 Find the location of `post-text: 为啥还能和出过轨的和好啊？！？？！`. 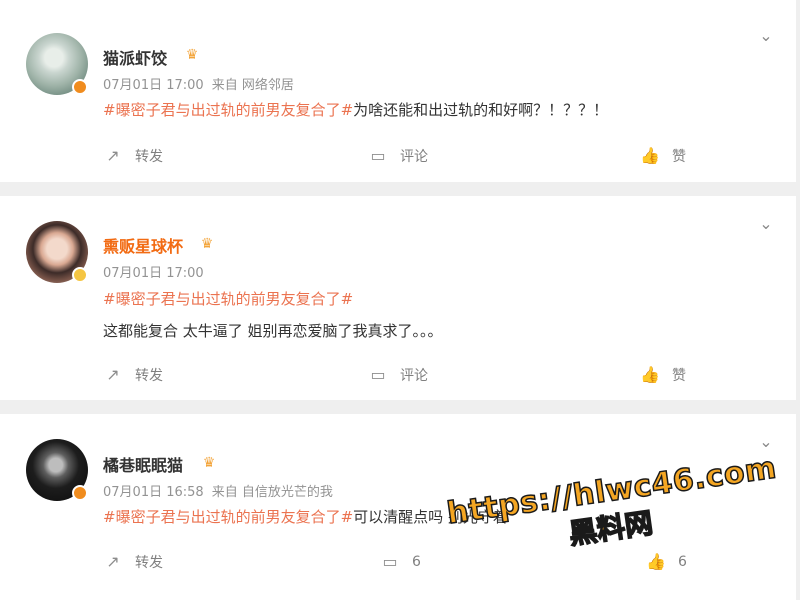

post-text: 为啥还能和出过轨的和好啊？！？？！ is located at coordinates (481, 110).